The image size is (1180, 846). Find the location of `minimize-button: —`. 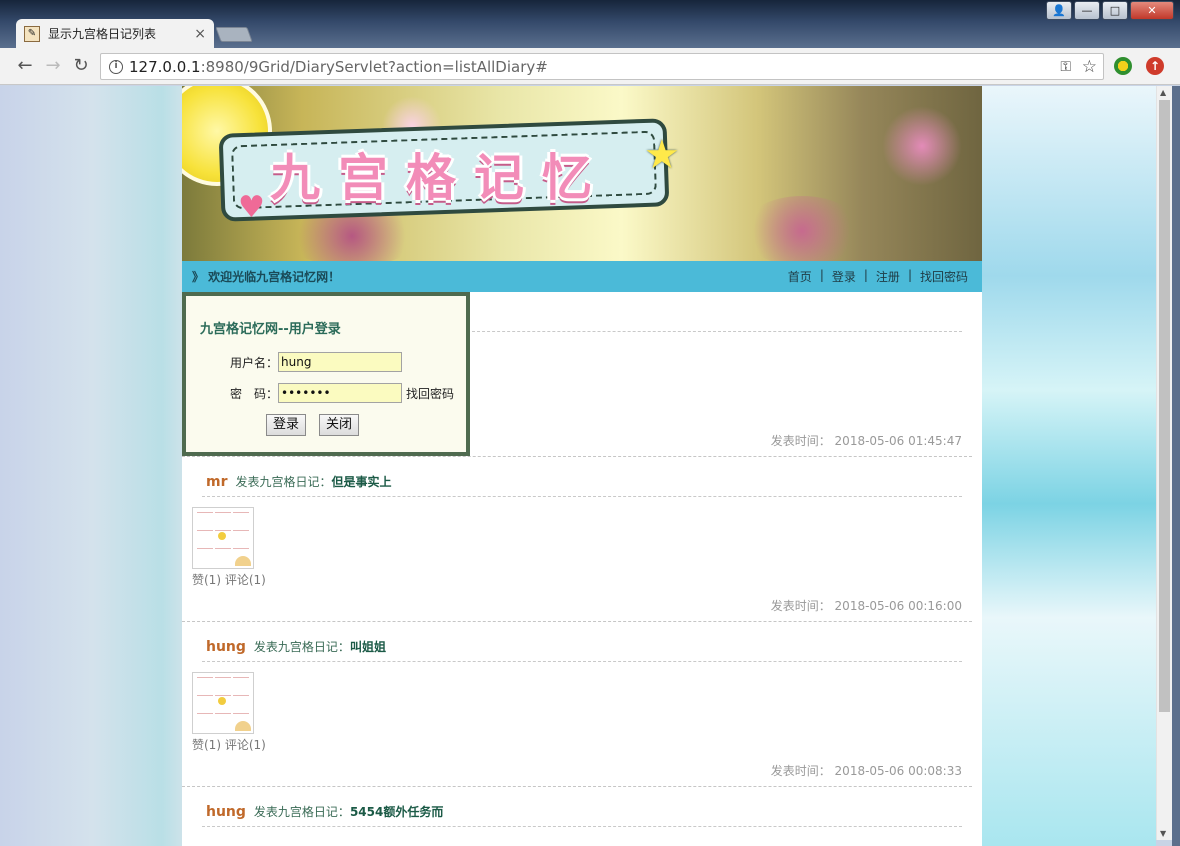

minimize-button: — is located at coordinates (1087, 10).